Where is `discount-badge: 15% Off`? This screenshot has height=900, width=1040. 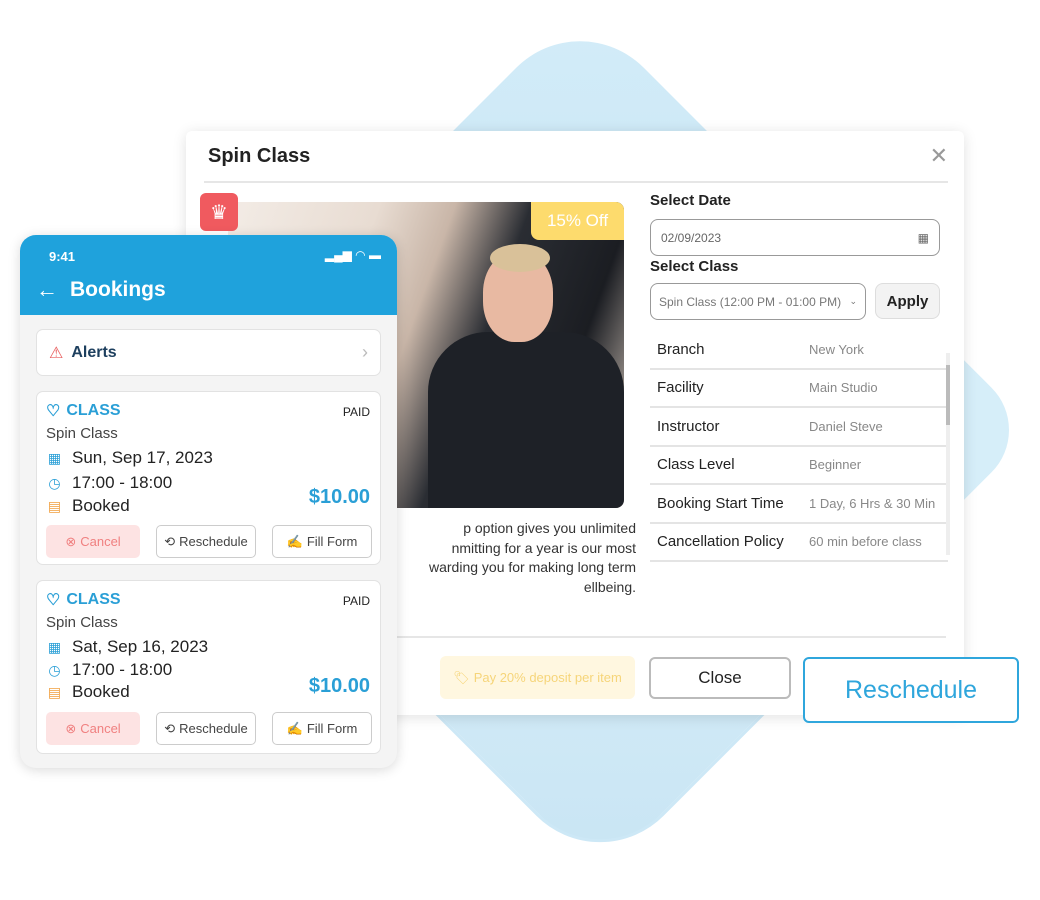
discount-badge: 15% Off is located at coordinates (577, 221).